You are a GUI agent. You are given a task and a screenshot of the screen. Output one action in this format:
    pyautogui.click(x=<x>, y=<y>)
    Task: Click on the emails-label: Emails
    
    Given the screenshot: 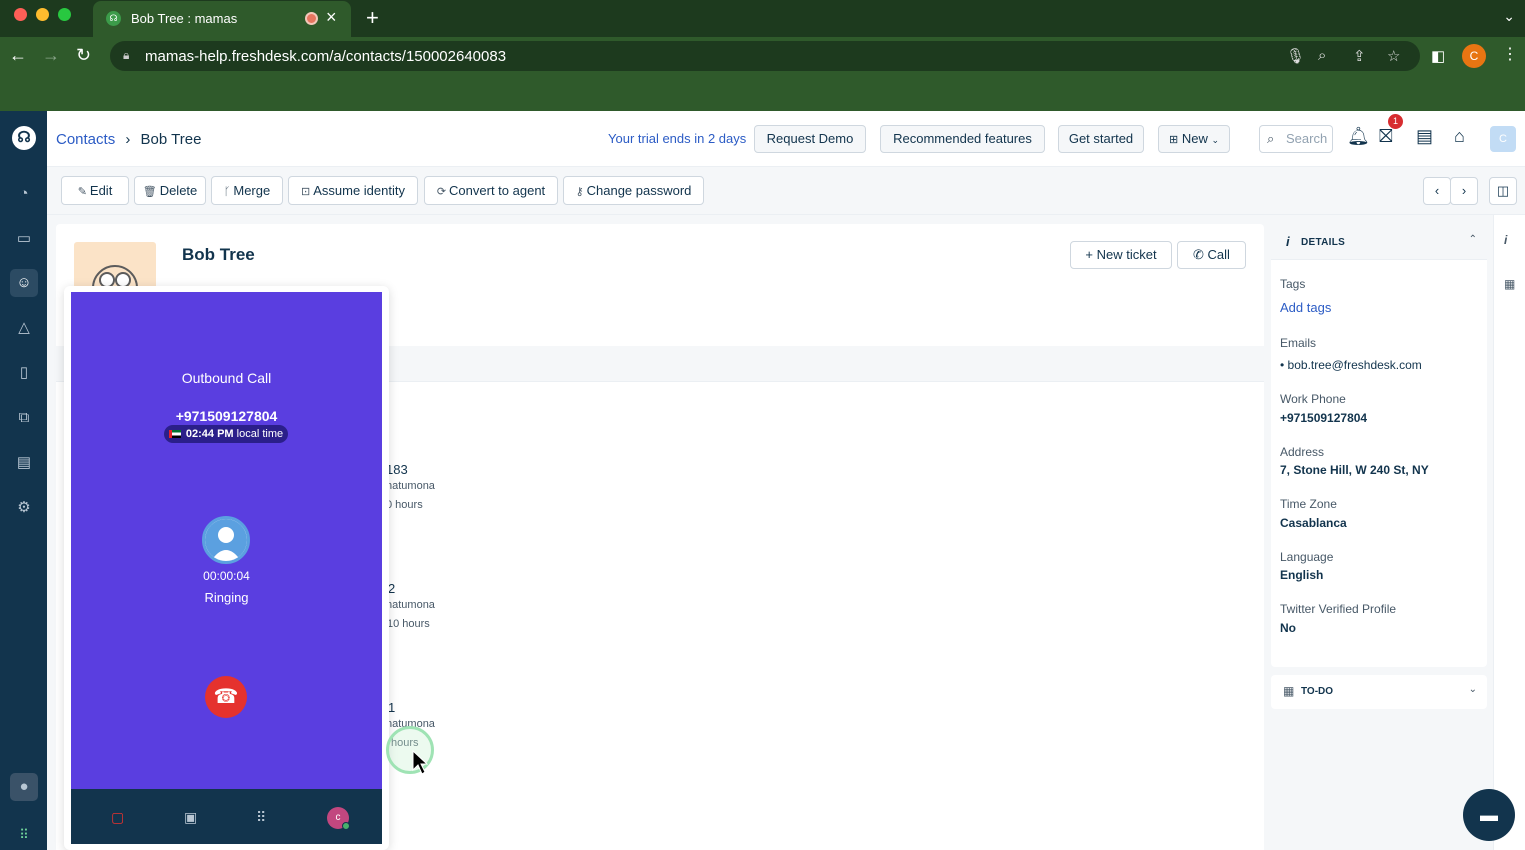 What is the action you would take?
    pyautogui.click(x=1298, y=343)
    